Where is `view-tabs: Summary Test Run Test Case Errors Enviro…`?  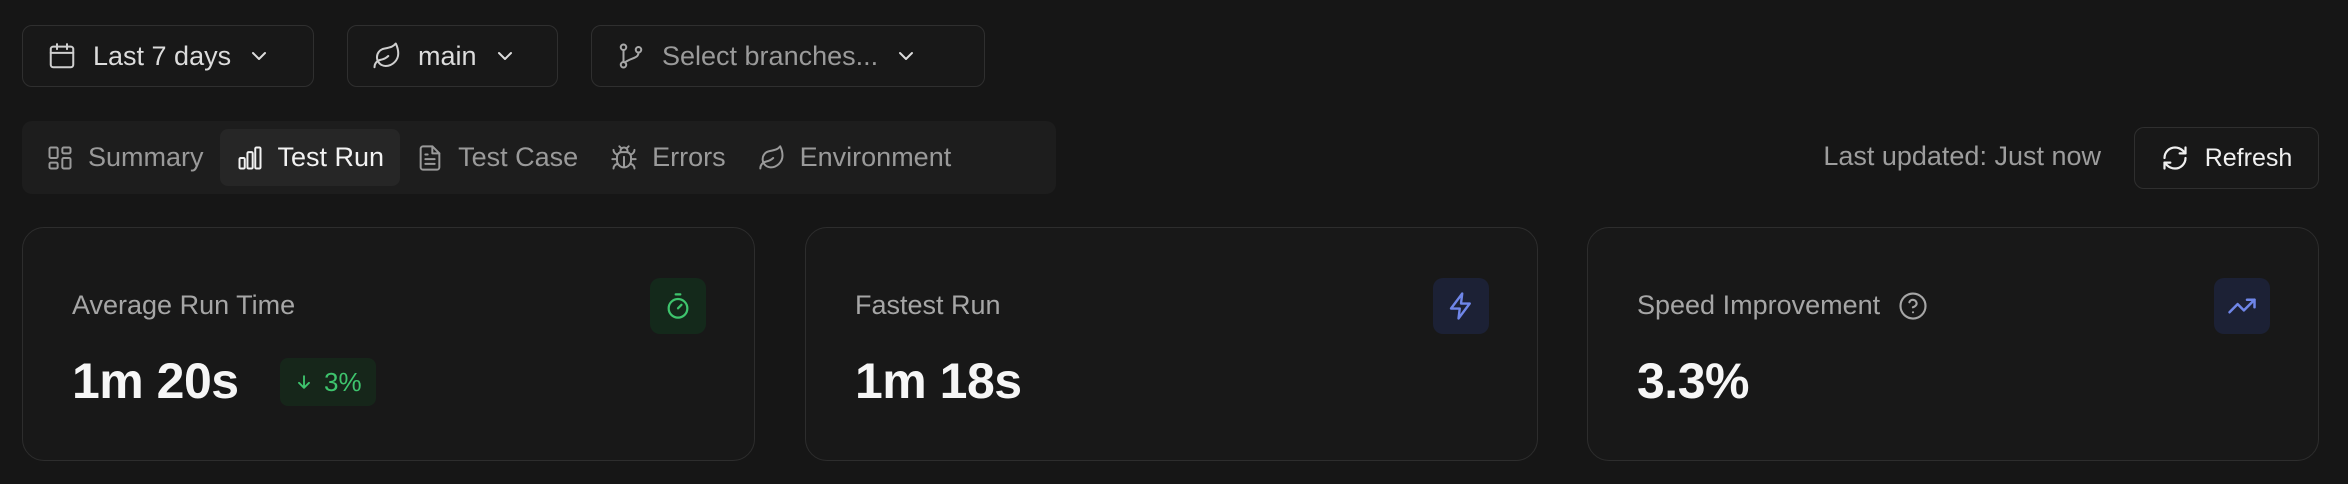 view-tabs: Summary Test Run Test Case Errors Enviro… is located at coordinates (539, 157).